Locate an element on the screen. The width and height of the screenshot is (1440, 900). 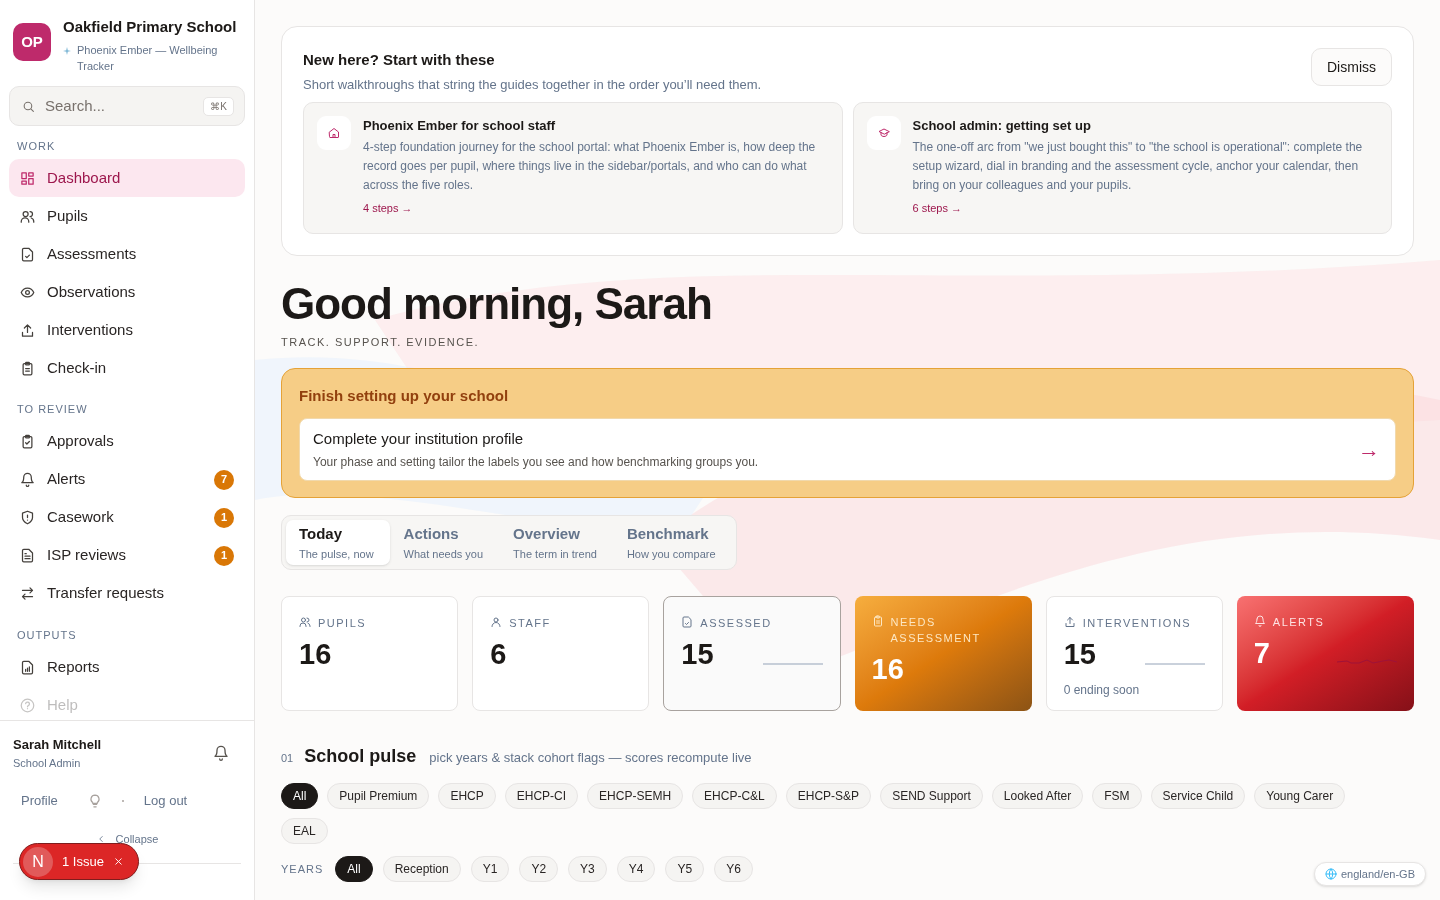
filter-chip: Pupil Premium is located at coordinates (378, 796).